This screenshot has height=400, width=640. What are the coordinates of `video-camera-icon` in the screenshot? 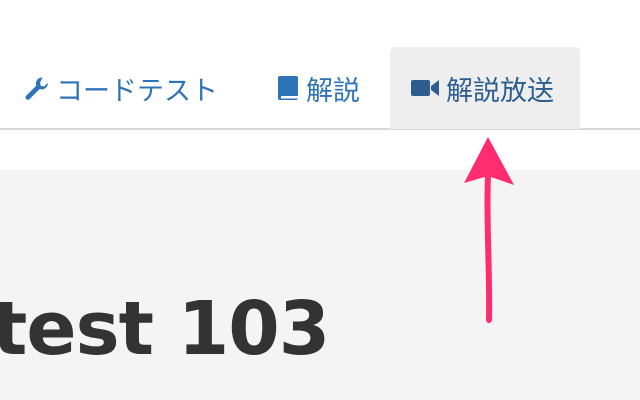 It's located at (425, 88).